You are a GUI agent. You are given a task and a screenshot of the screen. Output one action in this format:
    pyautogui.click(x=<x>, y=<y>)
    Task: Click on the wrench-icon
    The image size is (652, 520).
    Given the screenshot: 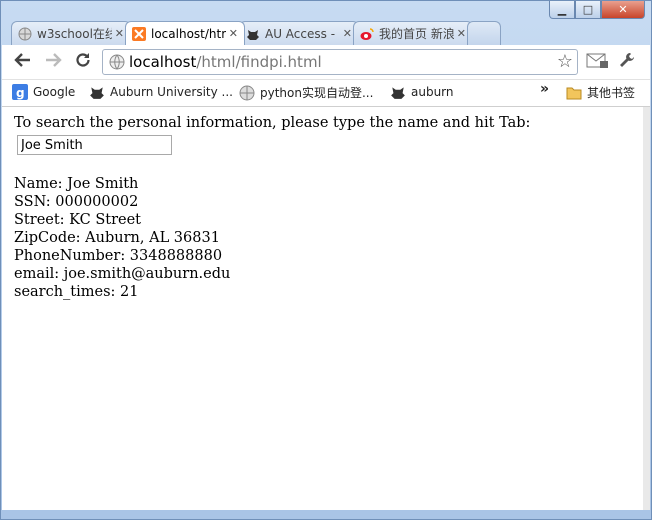 What is the action you would take?
    pyautogui.click(x=627, y=62)
    